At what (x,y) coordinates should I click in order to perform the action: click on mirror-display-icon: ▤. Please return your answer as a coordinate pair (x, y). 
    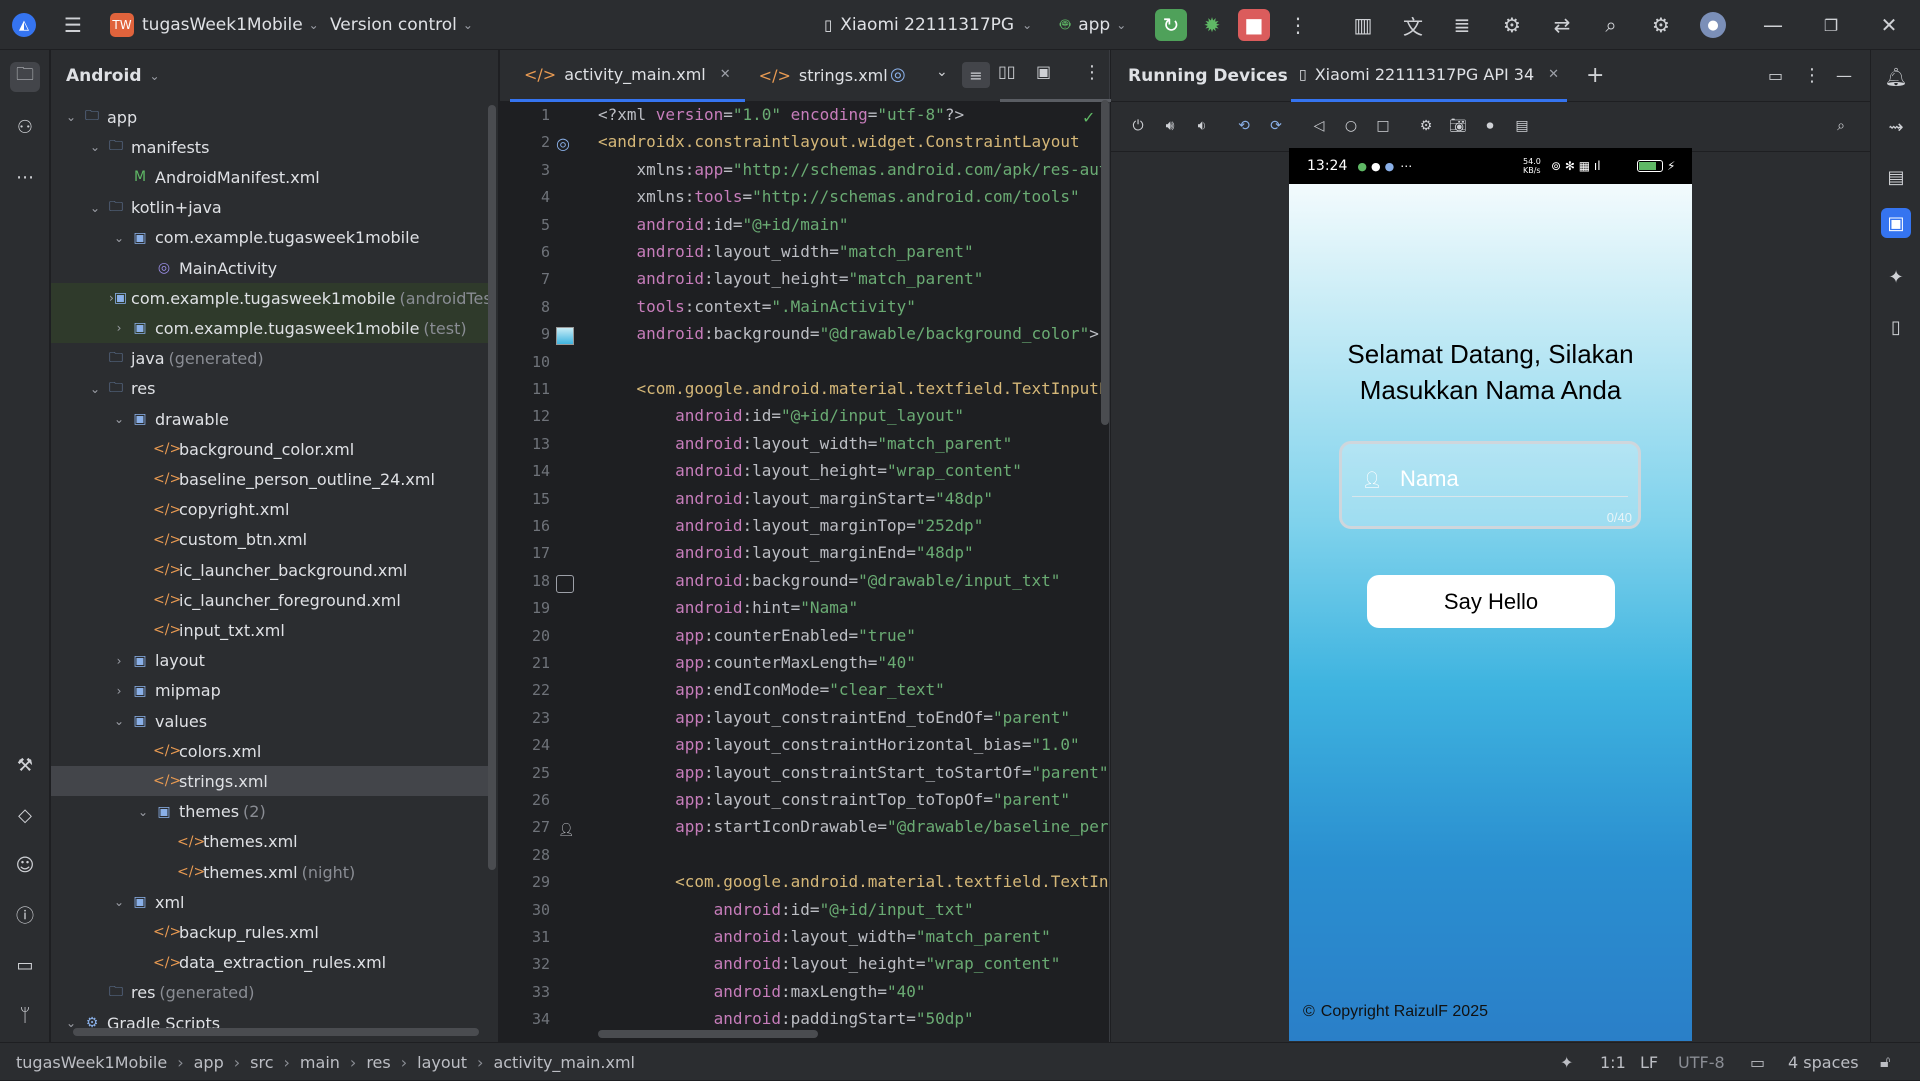
    Looking at the image, I should click on (1522, 126).